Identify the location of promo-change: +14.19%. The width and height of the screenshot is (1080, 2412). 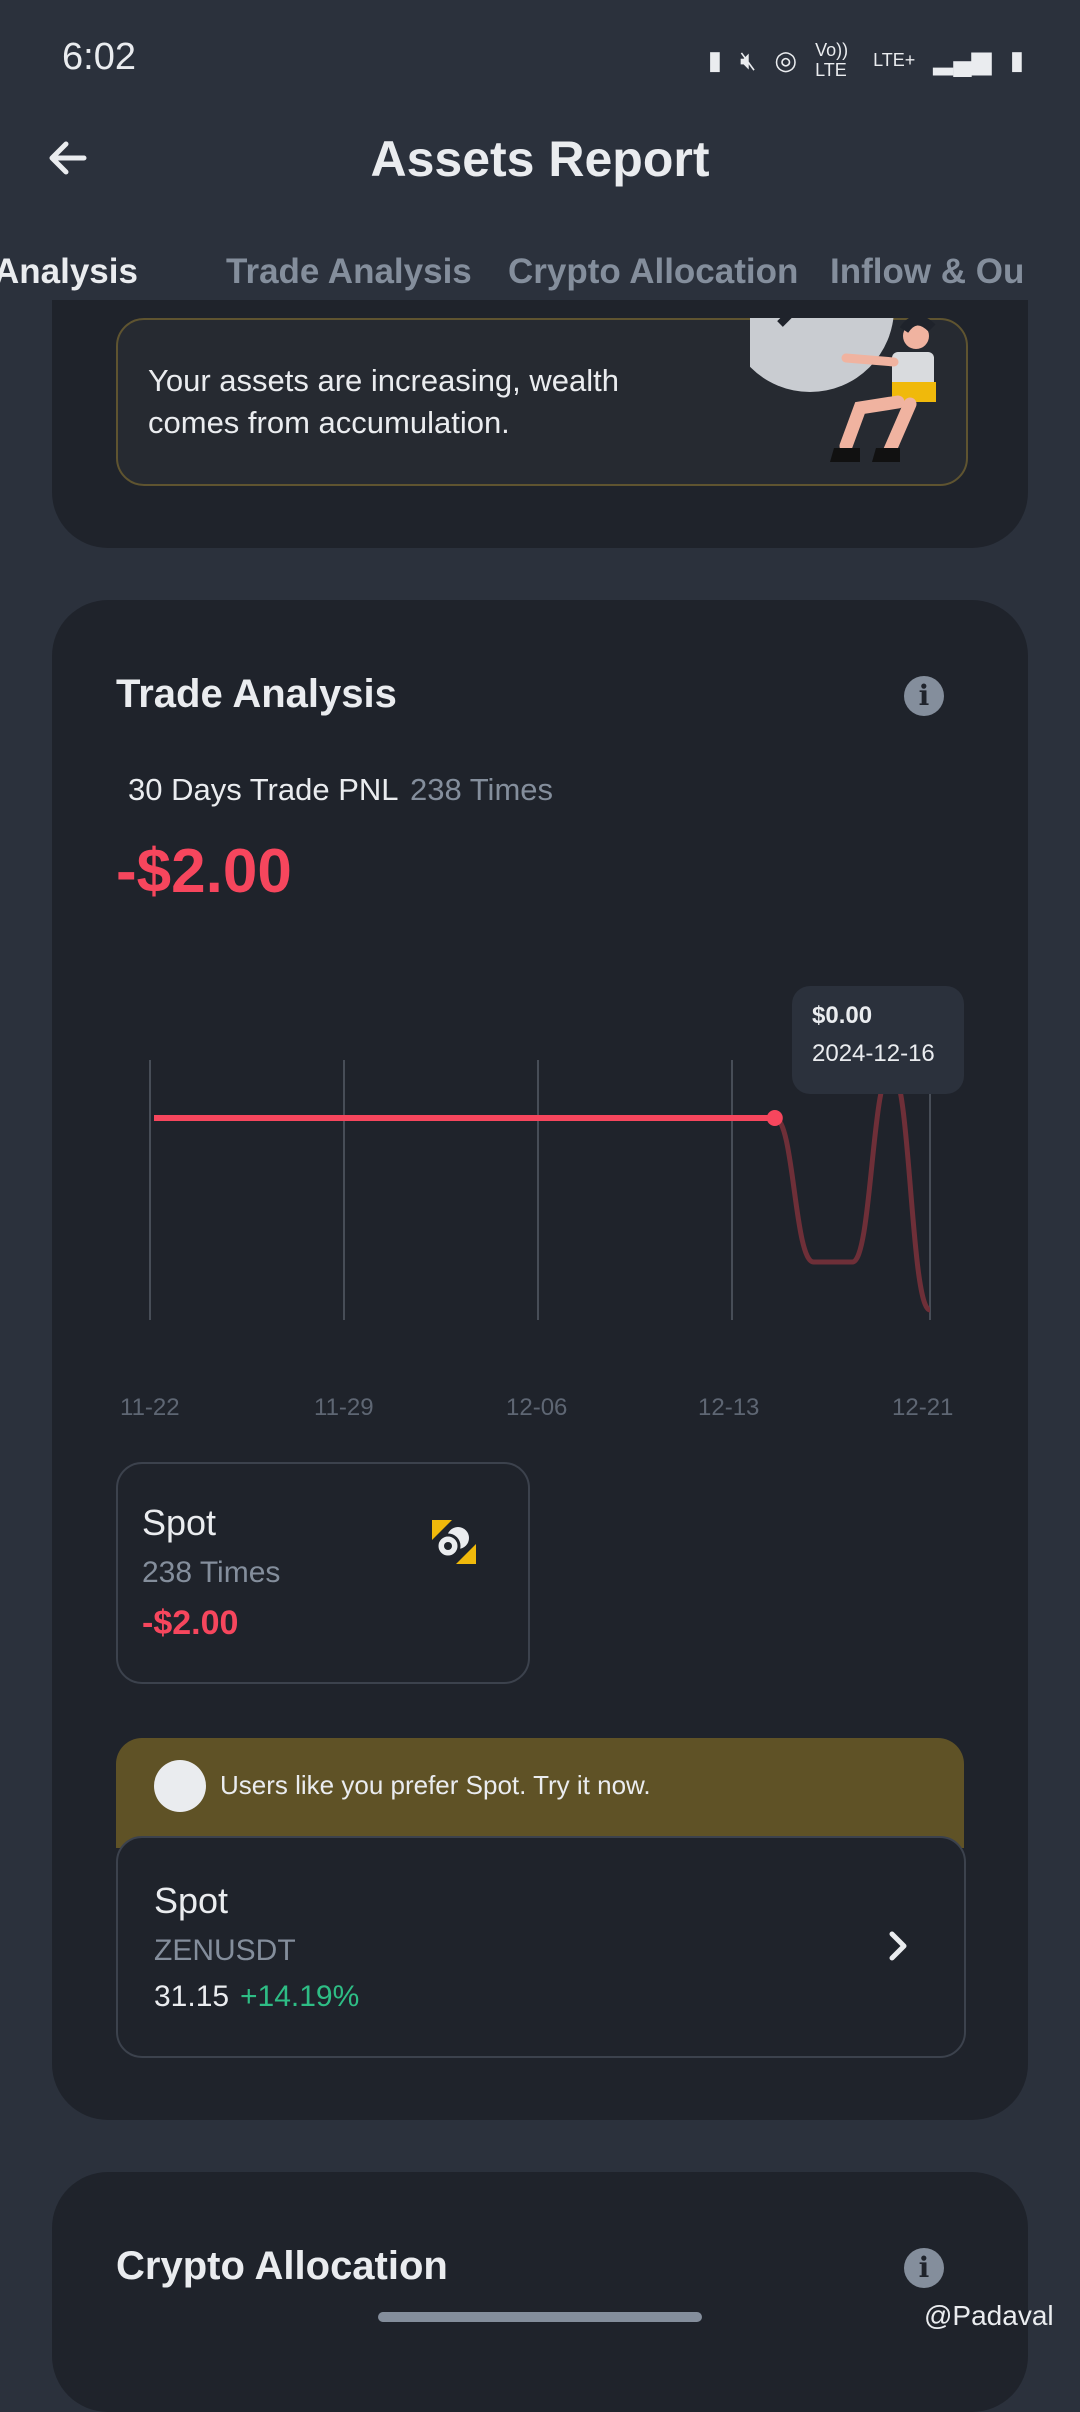
(300, 1996).